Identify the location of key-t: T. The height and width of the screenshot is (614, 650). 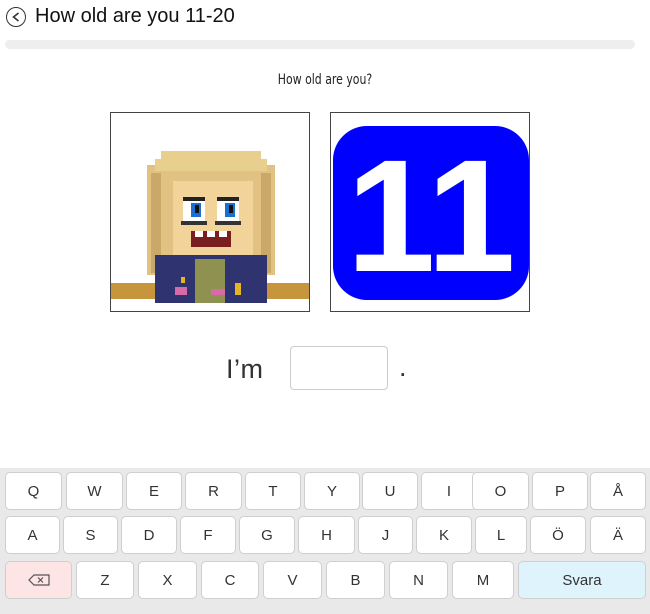
(273, 491).